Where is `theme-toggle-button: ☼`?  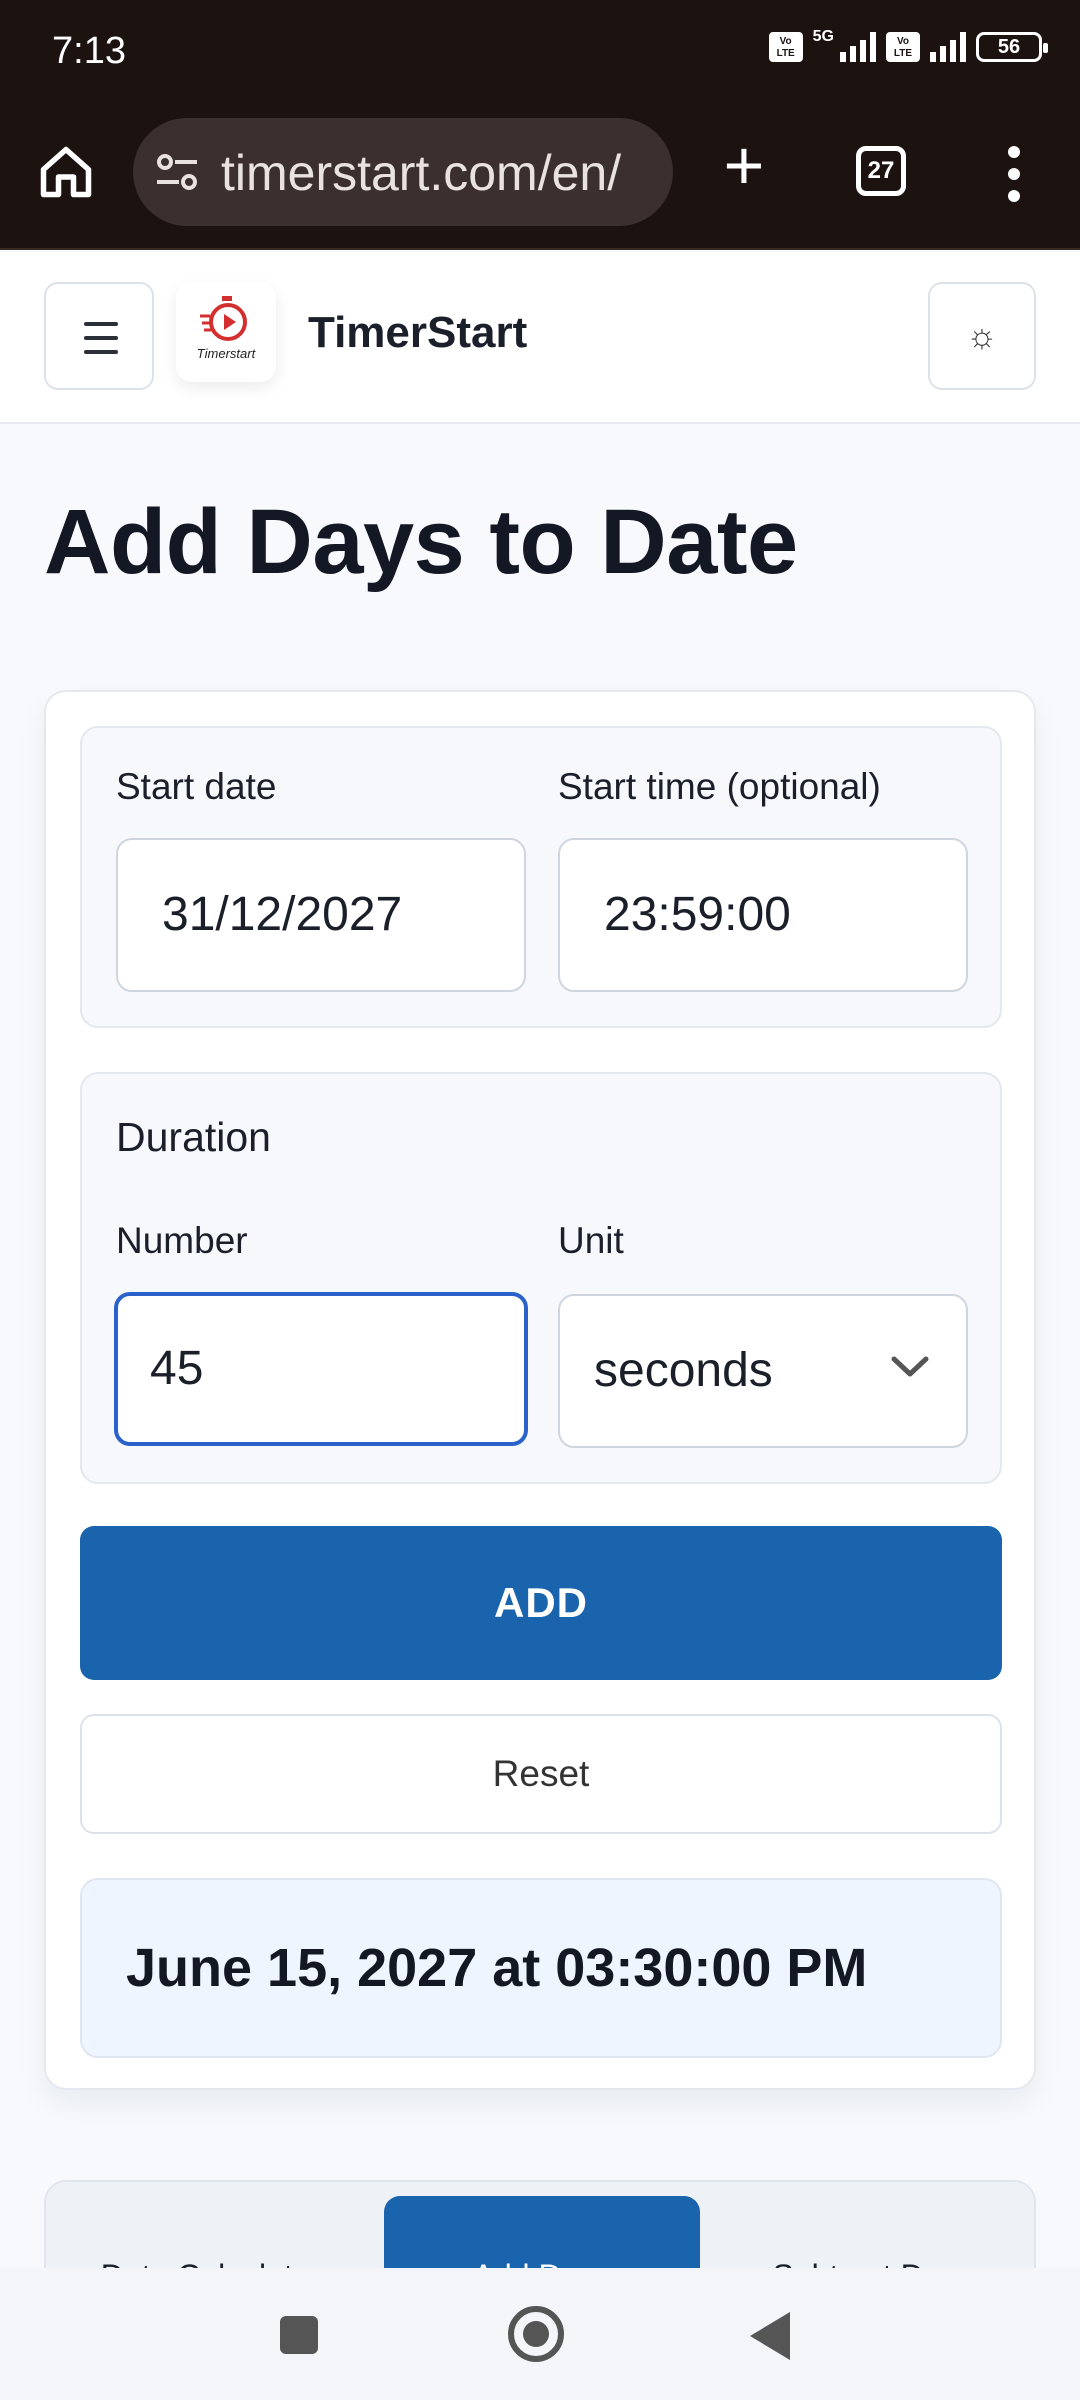 theme-toggle-button: ☼ is located at coordinates (982, 336).